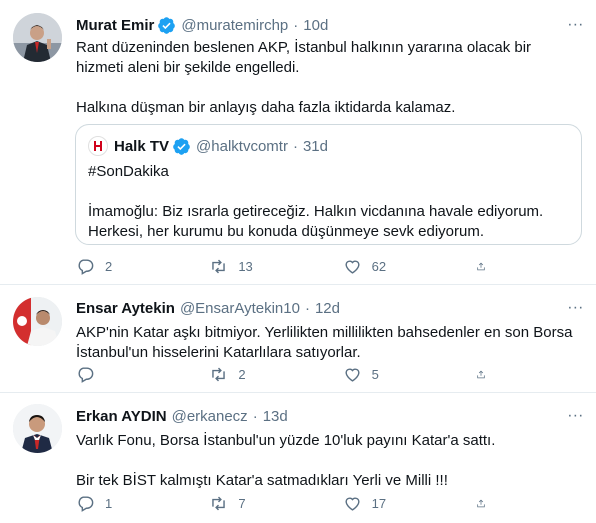 The height and width of the screenshot is (523, 596). I want to click on tweet-time: 12d, so click(327, 308).